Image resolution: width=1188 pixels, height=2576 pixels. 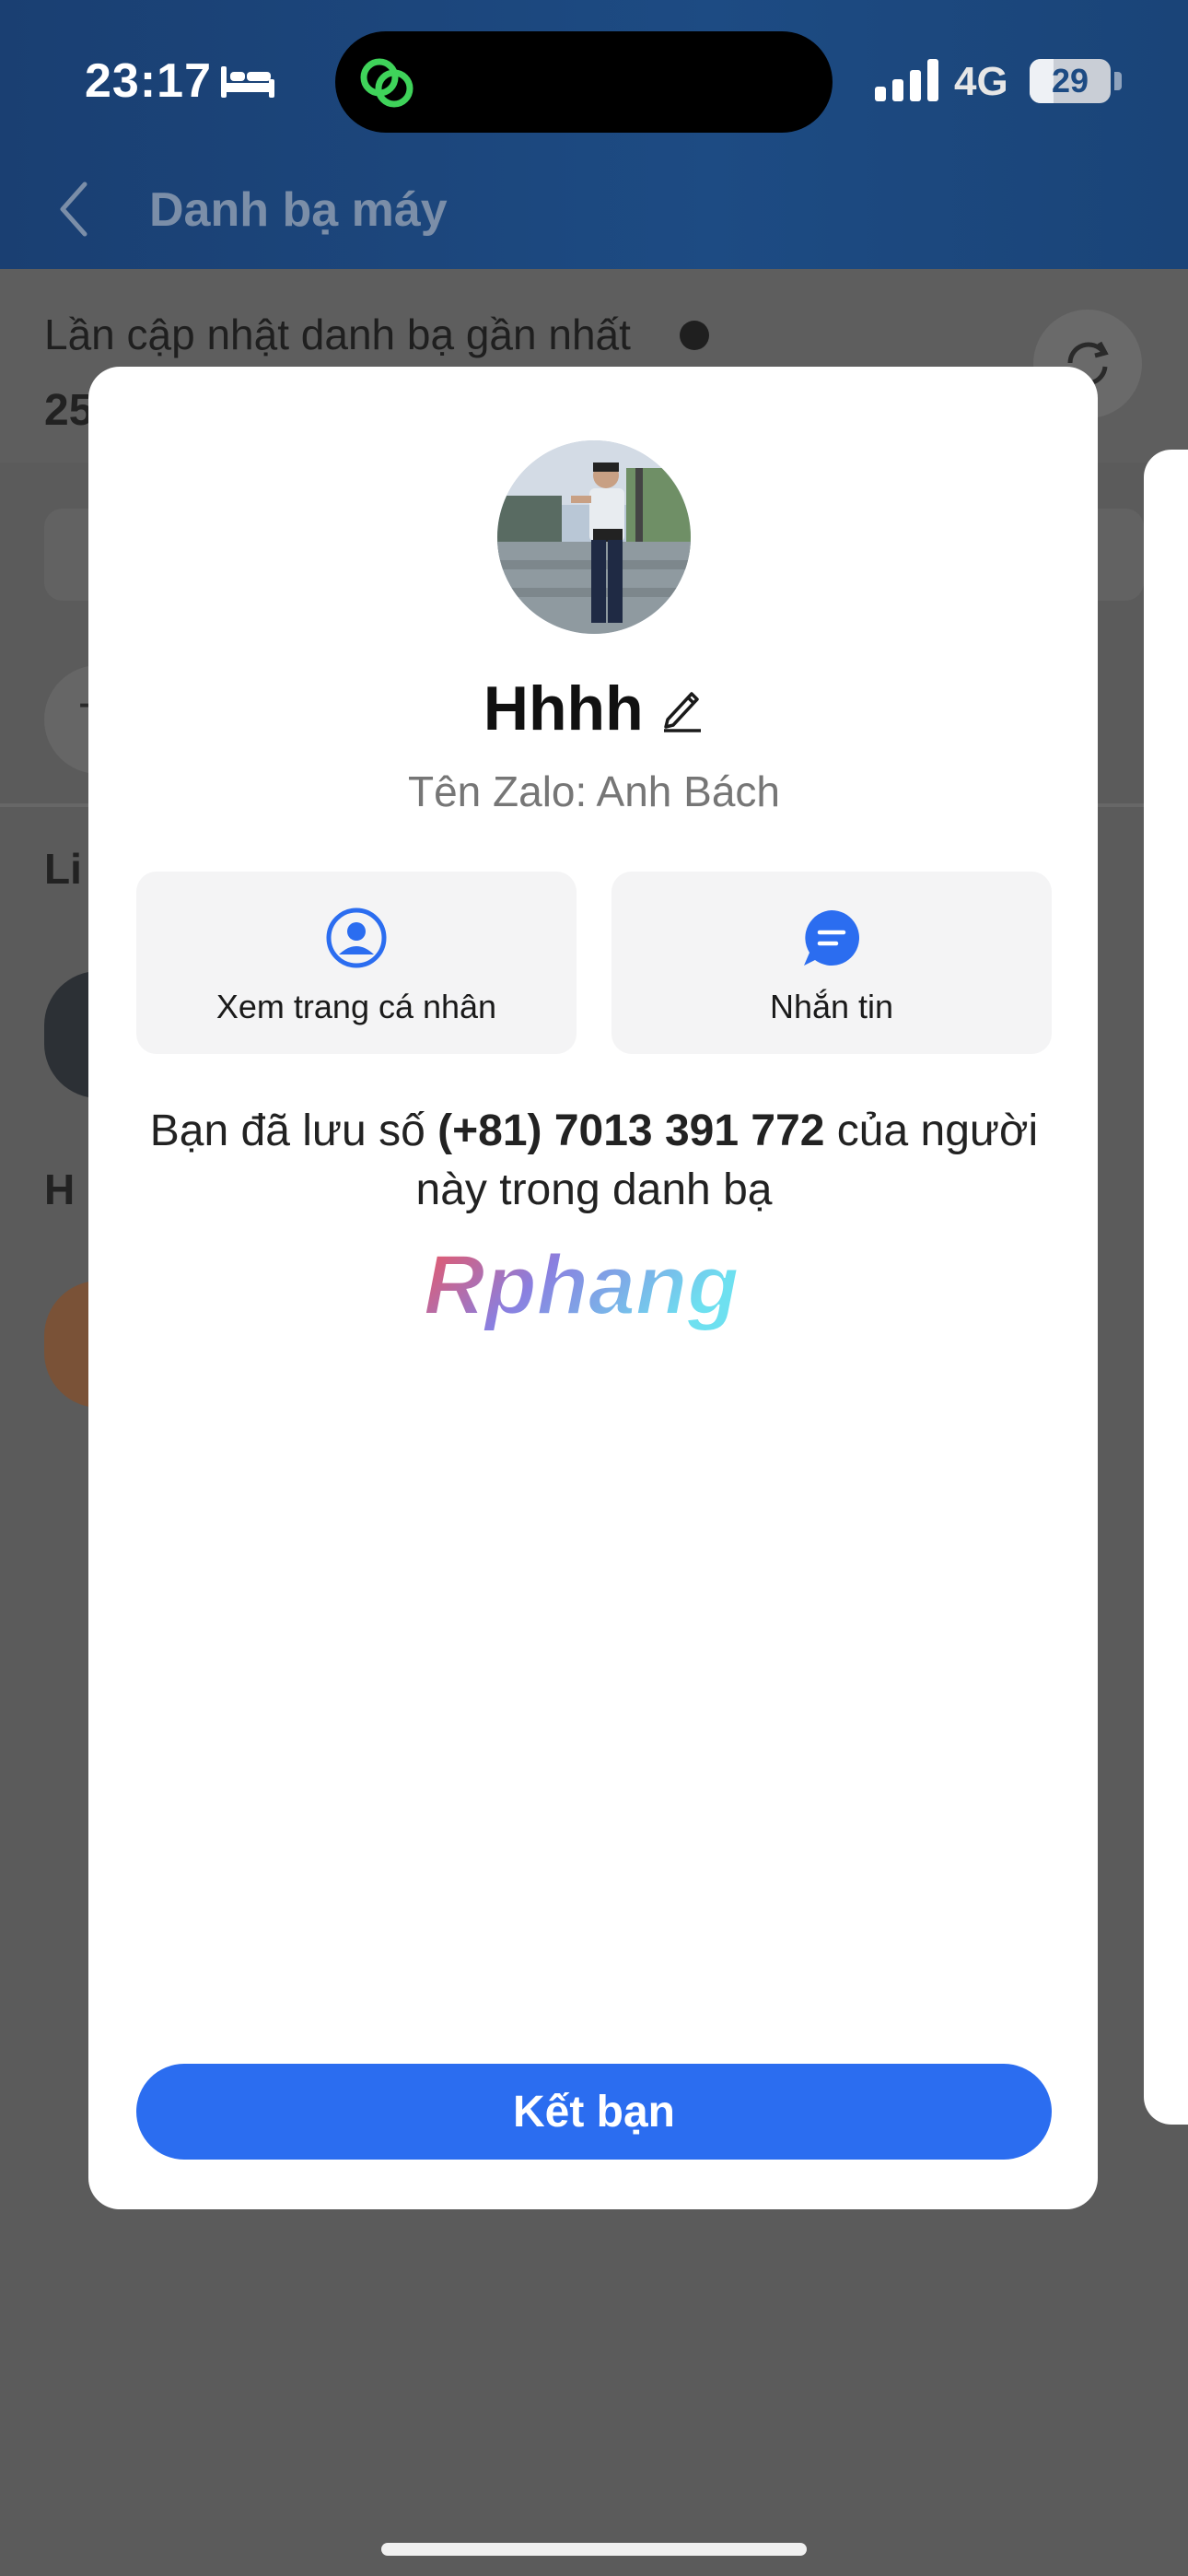 I want to click on battery-level: 29, so click(x=1070, y=81).